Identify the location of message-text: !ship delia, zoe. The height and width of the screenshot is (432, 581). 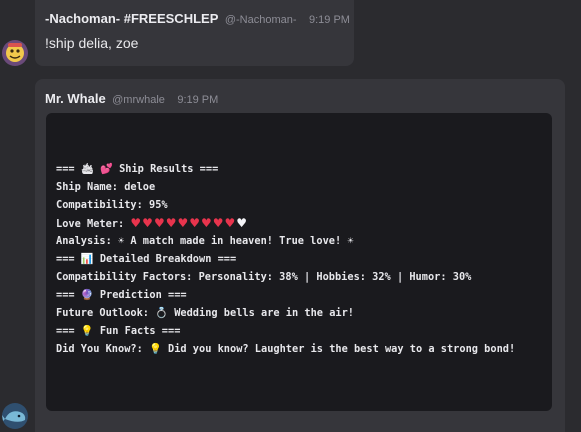
(92, 43).